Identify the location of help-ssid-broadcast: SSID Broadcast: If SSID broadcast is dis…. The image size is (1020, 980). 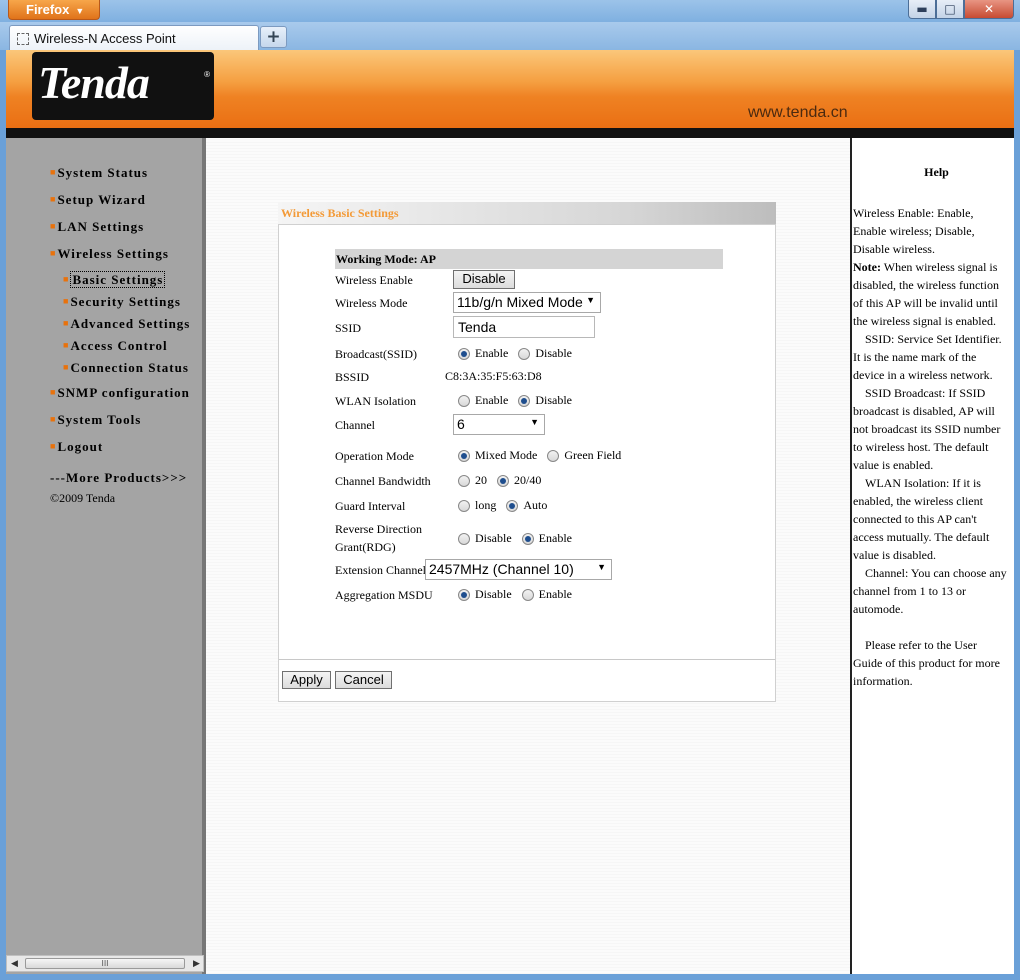
(927, 429).